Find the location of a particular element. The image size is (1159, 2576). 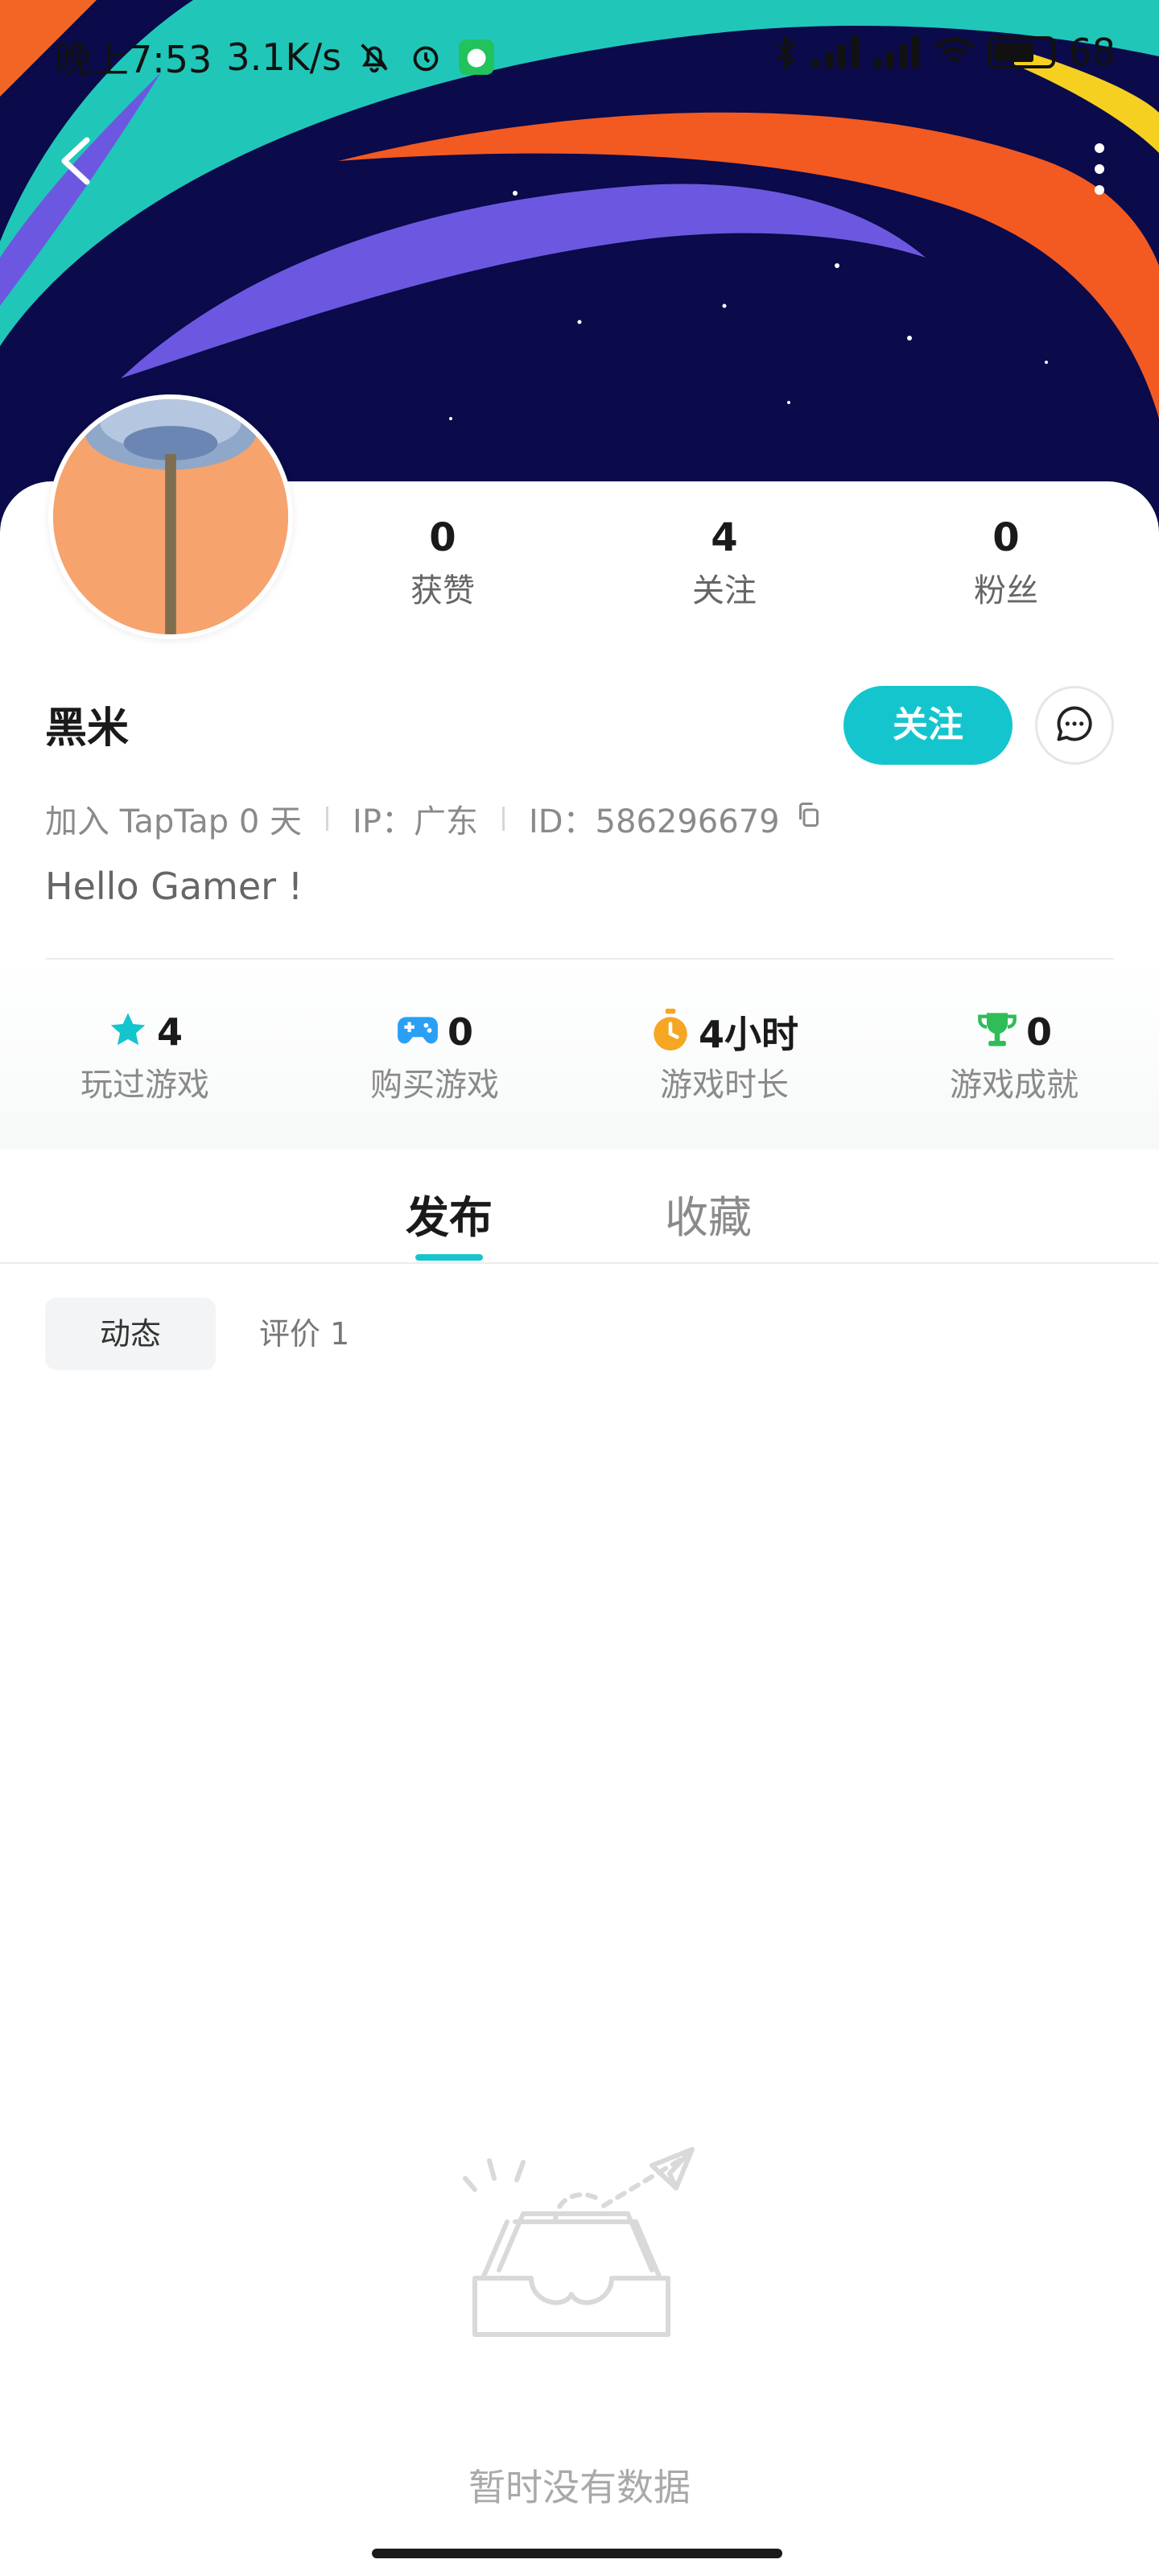

status-bar: 晚上7:53 3.1K/s ● 68 is located at coordinates (579, 53).